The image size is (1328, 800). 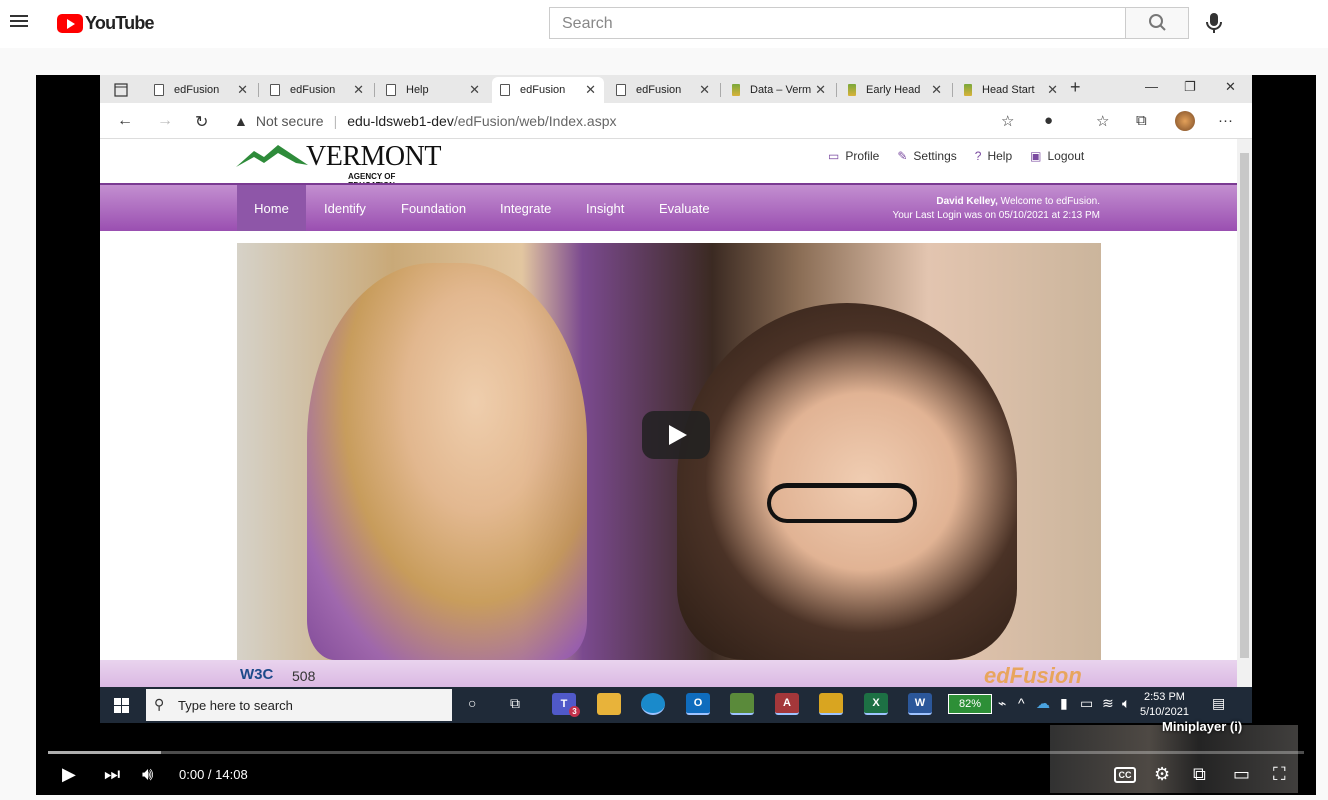 What do you see at coordinates (566, 705) in the screenshot?
I see `teams-icon: T3` at bounding box center [566, 705].